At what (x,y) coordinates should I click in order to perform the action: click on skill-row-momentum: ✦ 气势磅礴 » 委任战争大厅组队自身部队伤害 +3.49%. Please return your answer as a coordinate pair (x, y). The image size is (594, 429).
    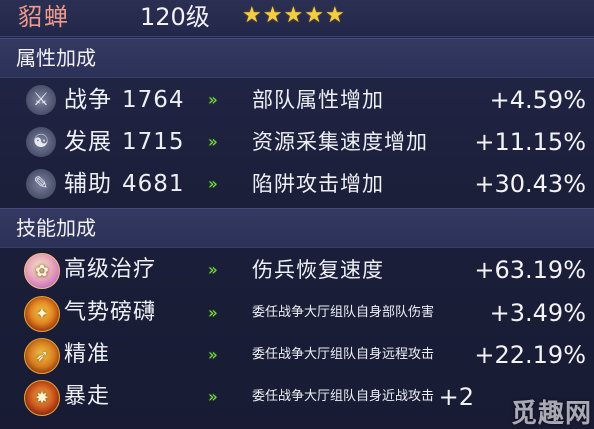
    Looking at the image, I should click on (297, 313).